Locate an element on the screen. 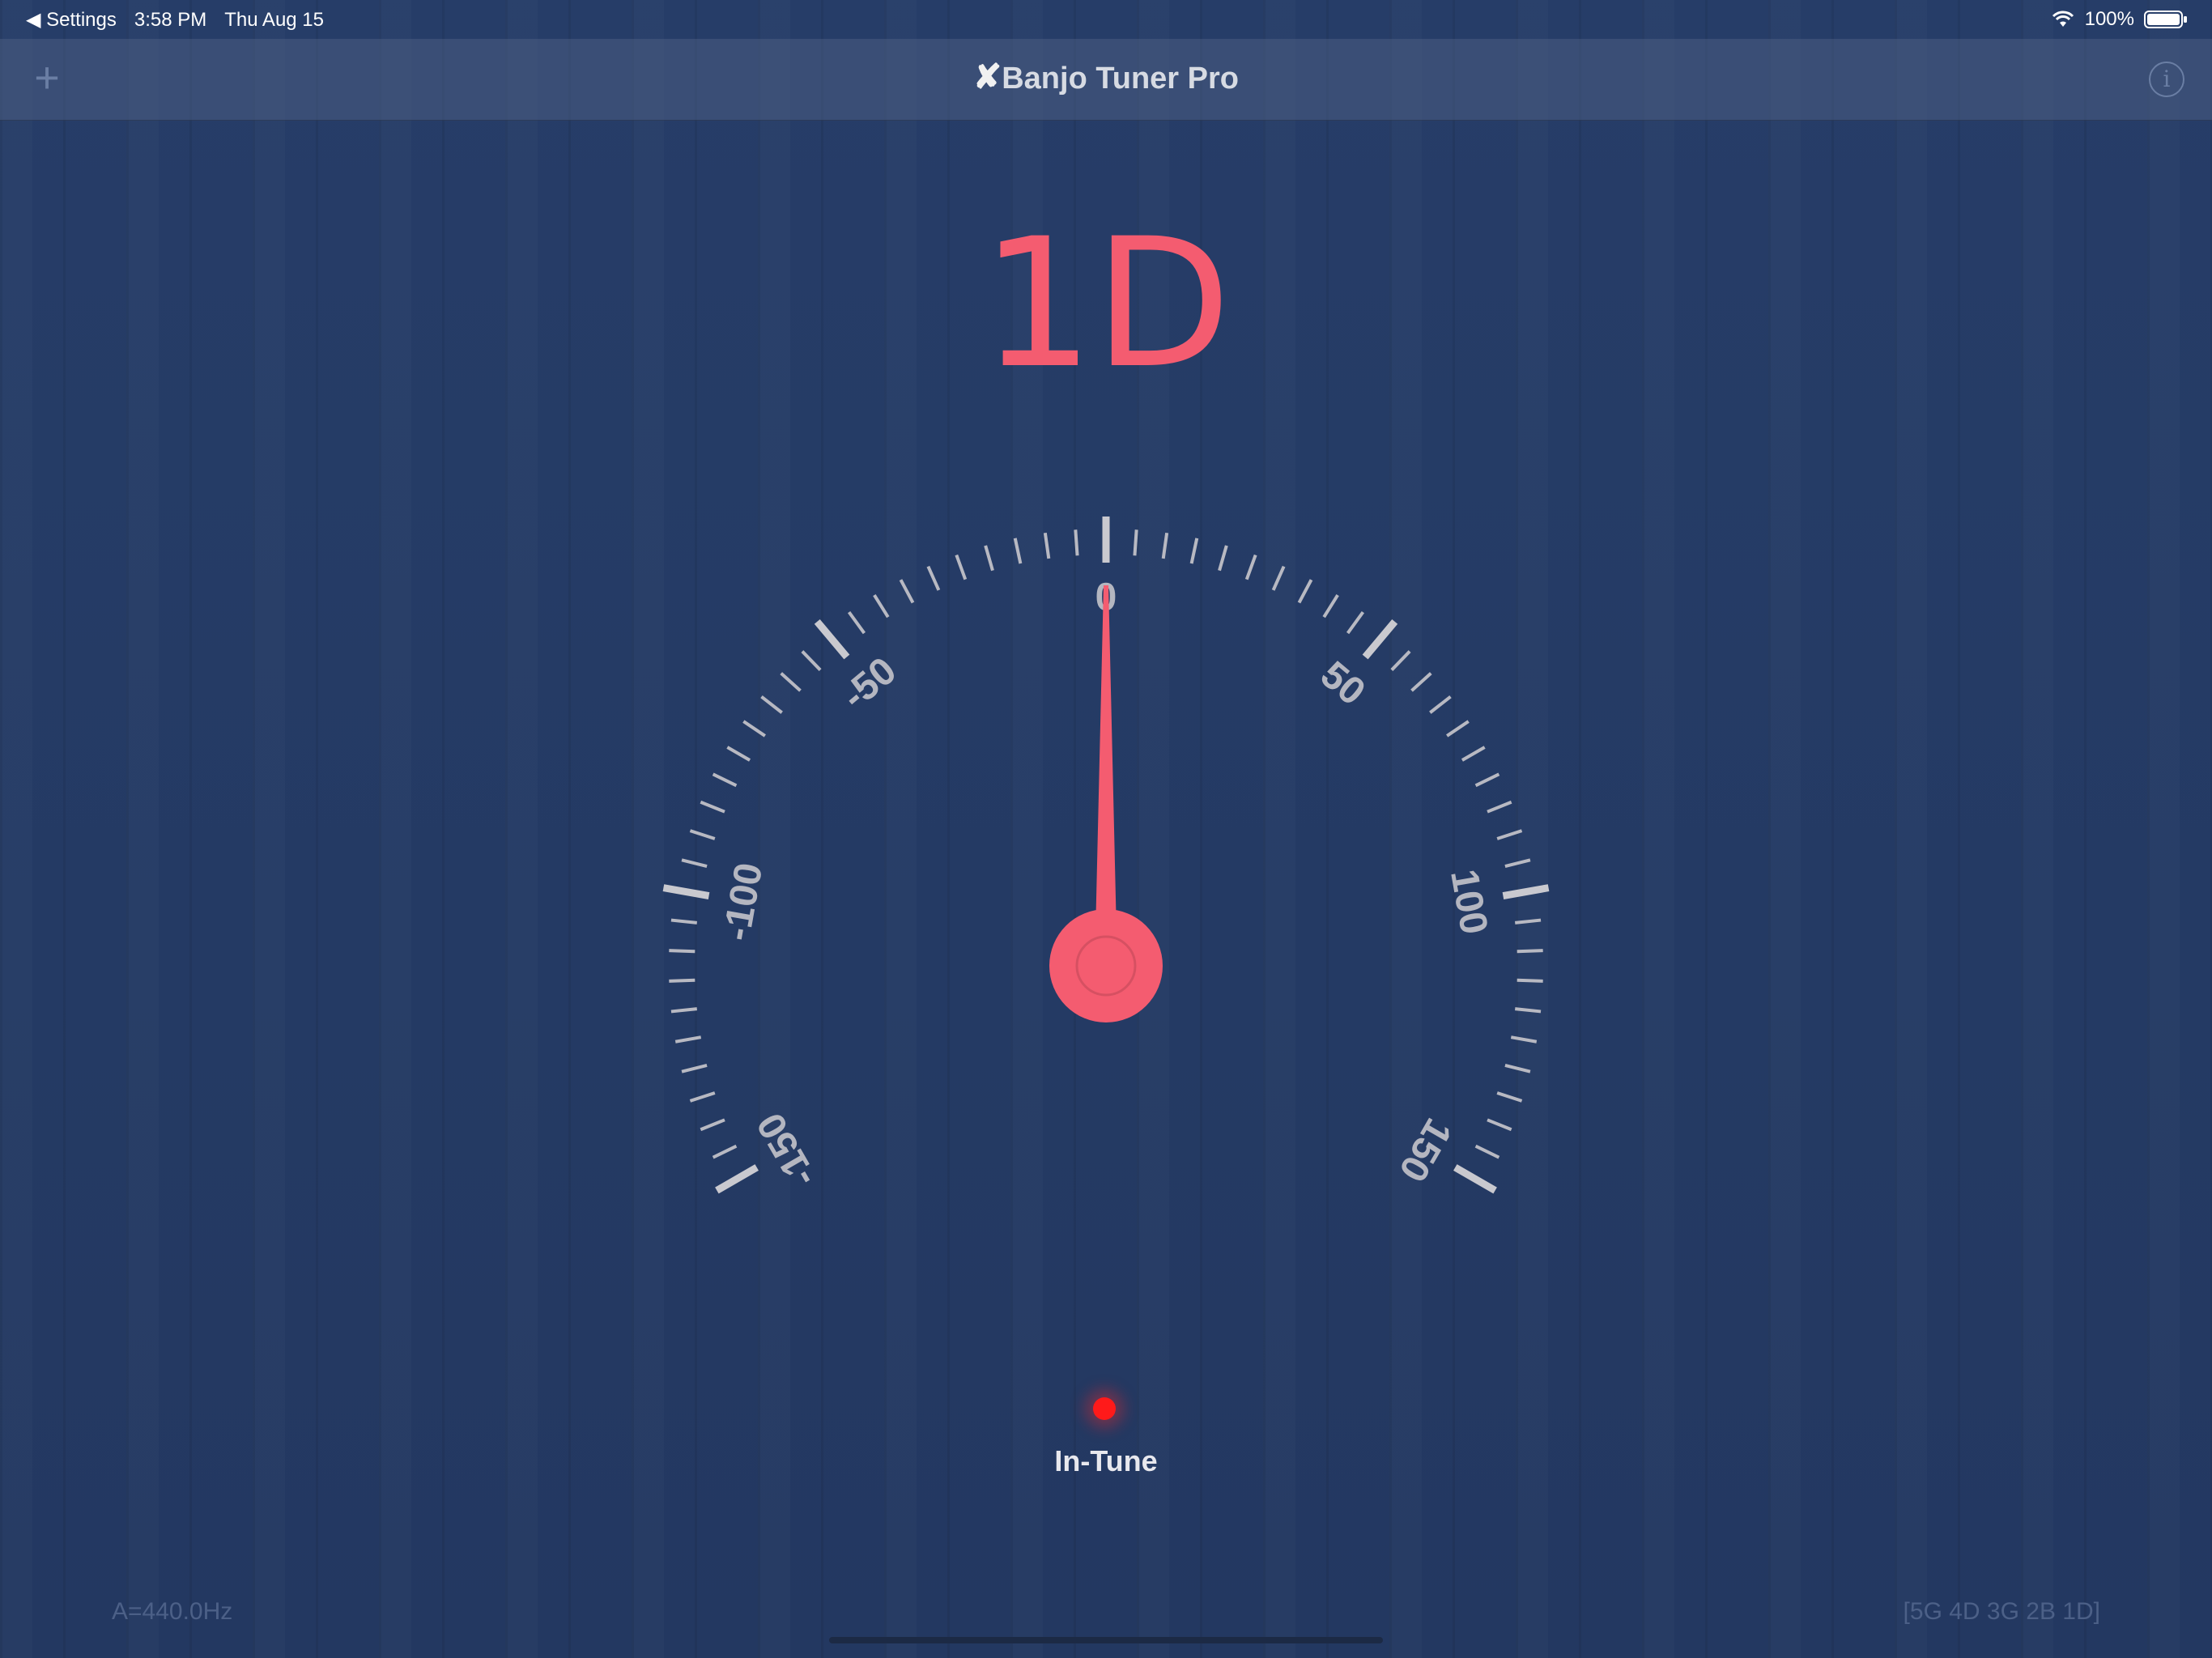 This screenshot has width=2212, height=1658. gauge-label: 50 is located at coordinates (1343, 683).